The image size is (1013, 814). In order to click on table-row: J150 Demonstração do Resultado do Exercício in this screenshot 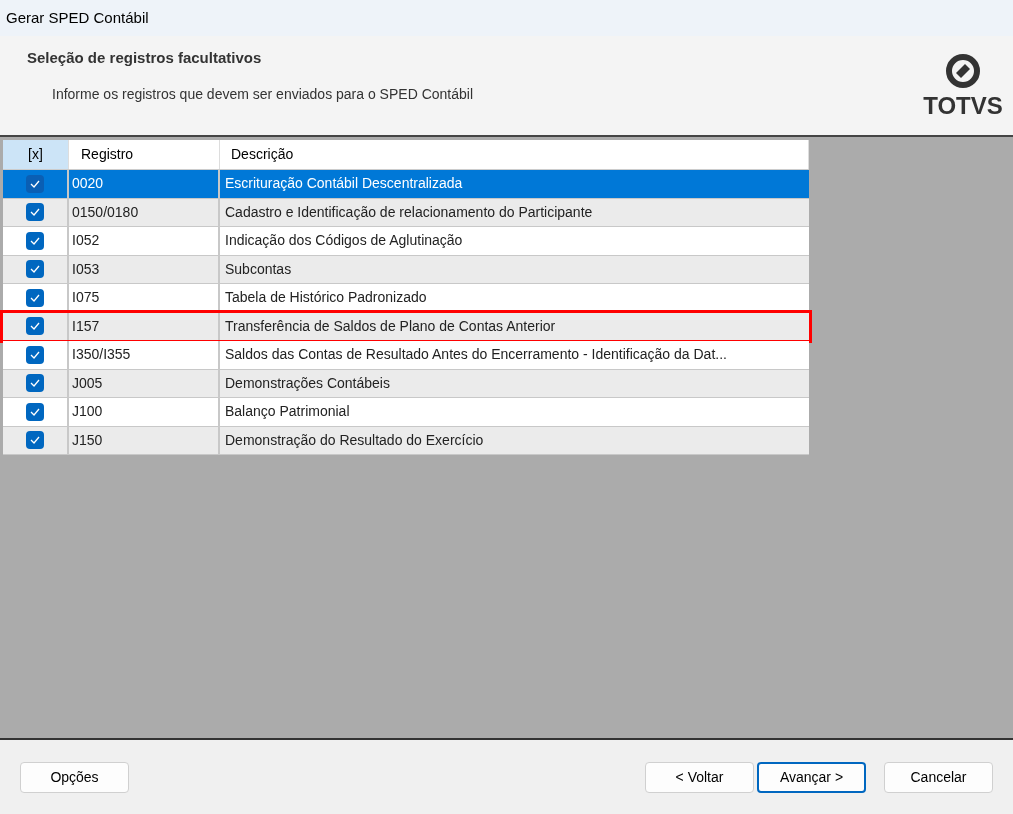, I will do `click(406, 440)`.